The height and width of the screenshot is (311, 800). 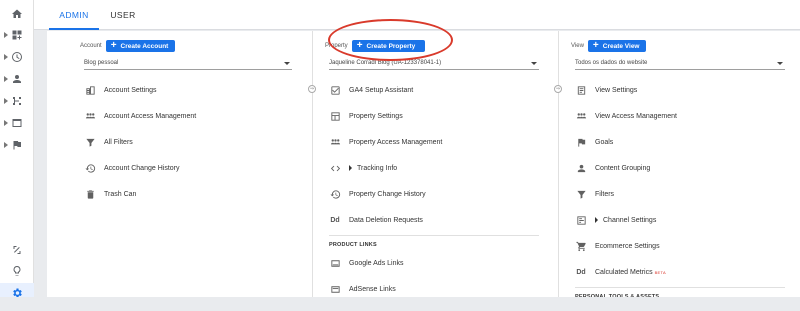 I want to click on property-settings-item: Property Settings, so click(x=434, y=116).